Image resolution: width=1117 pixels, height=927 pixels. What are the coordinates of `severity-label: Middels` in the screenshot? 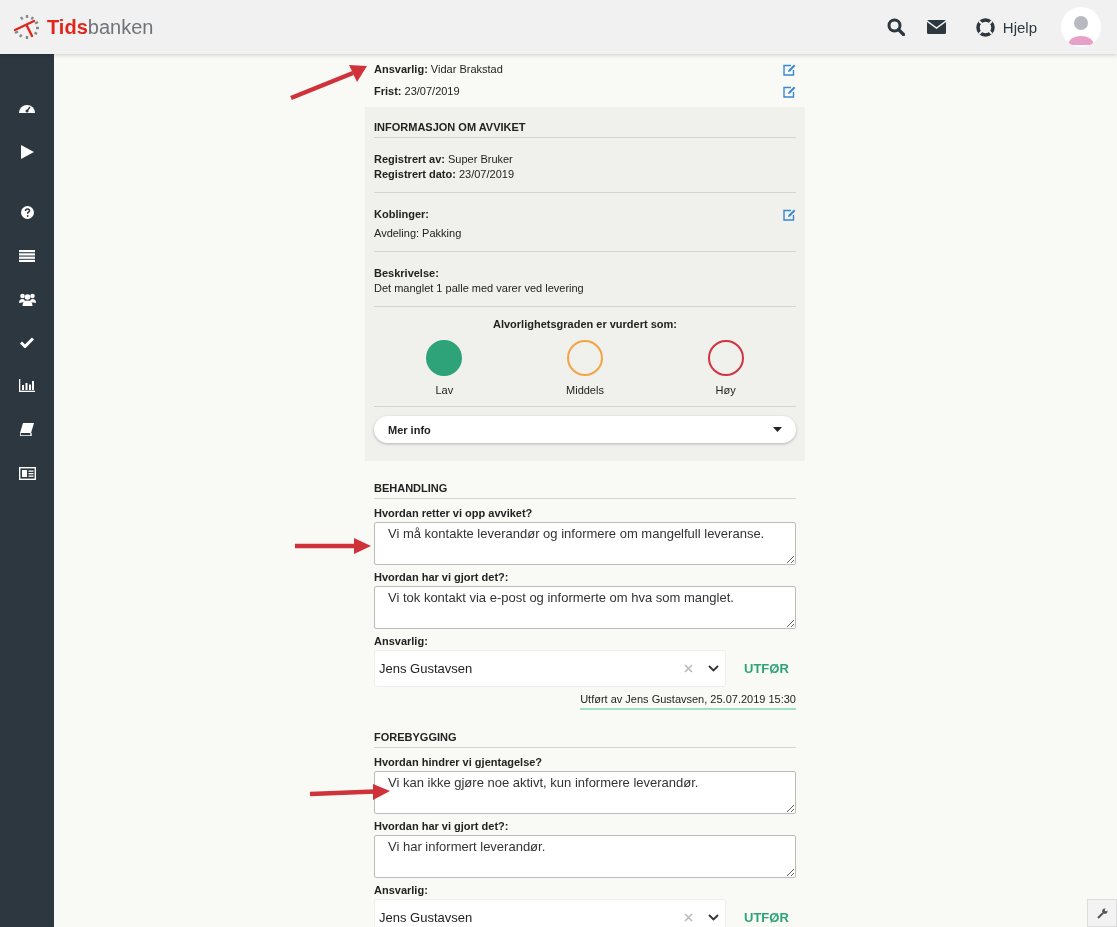 It's located at (585, 390).